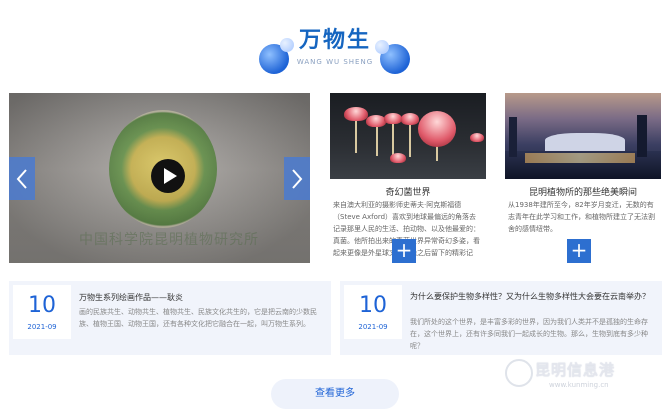 Image resolution: width=670 pixels, height=411 pixels. Describe the element at coordinates (169, 240) in the screenshot. I see `video-caption: 中国科学院昆明植物研究所` at that location.